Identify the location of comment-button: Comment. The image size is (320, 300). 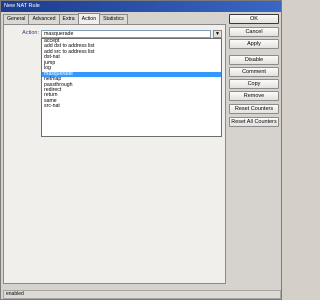
(254, 72).